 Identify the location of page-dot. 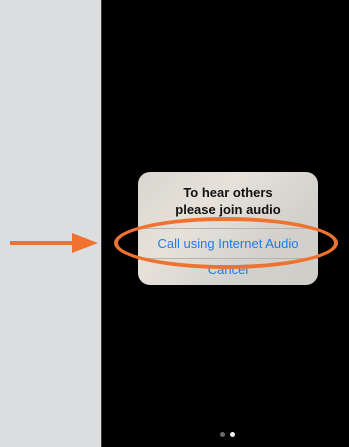
(222, 434).